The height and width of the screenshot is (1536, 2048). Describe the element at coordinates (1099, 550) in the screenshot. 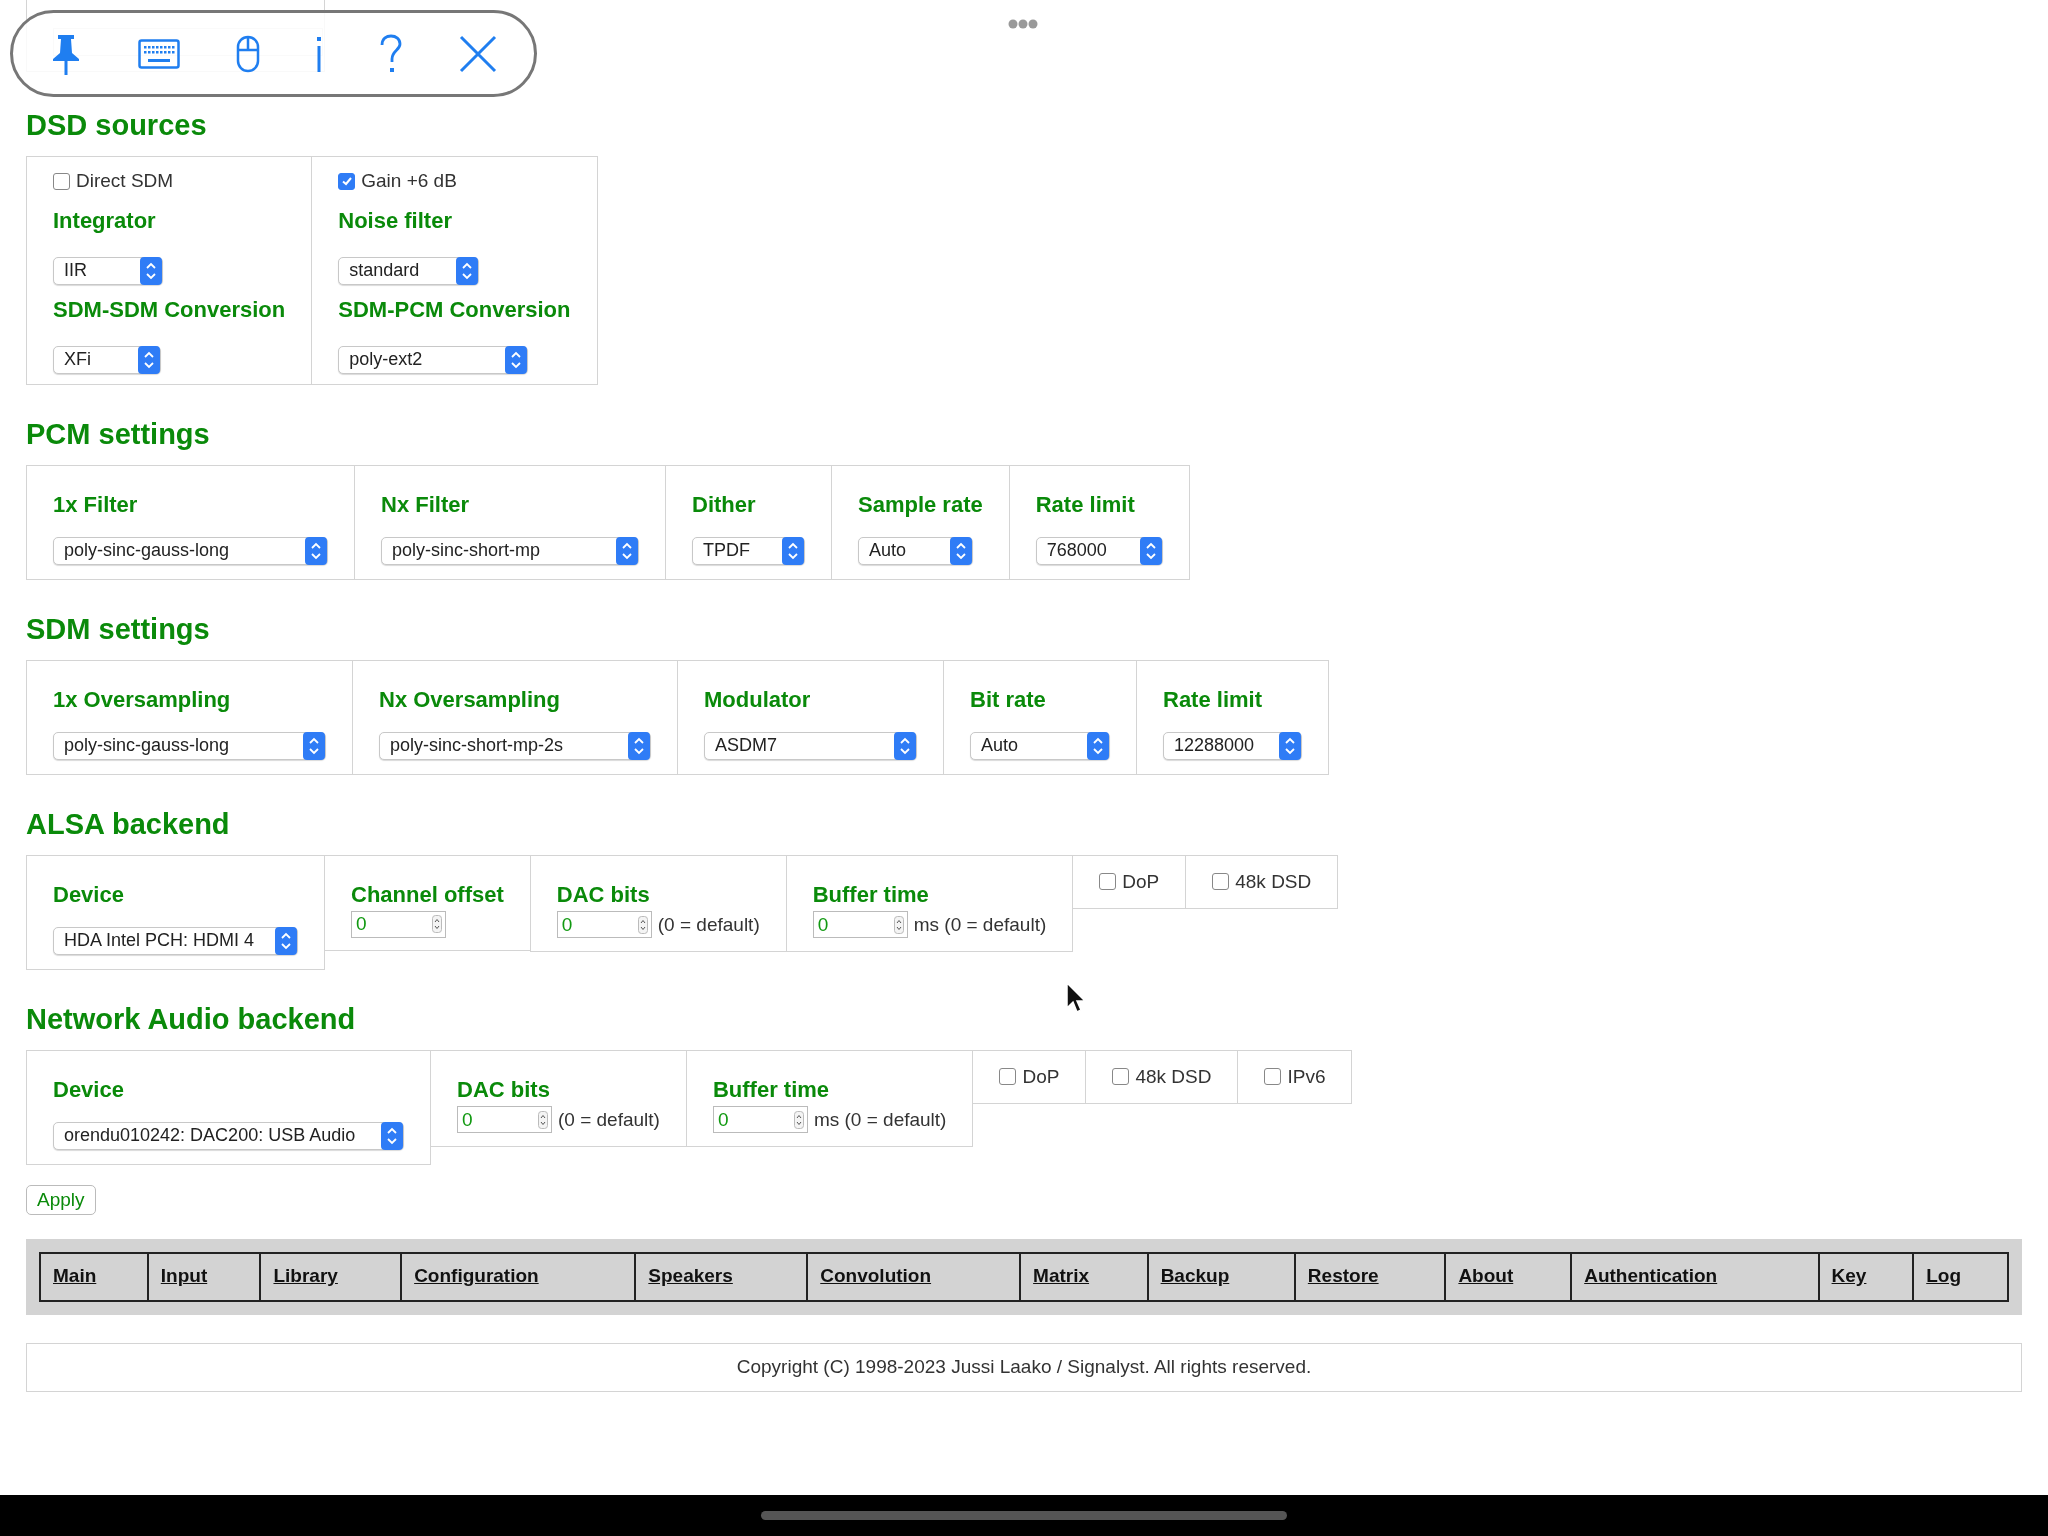

I see `dropdown: 768000` at that location.